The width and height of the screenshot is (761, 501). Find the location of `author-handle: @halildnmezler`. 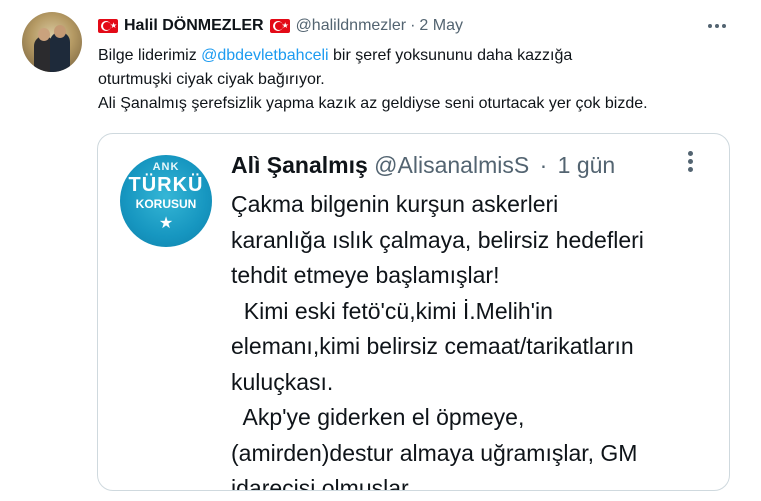

author-handle: @halildnmezler is located at coordinates (351, 26).